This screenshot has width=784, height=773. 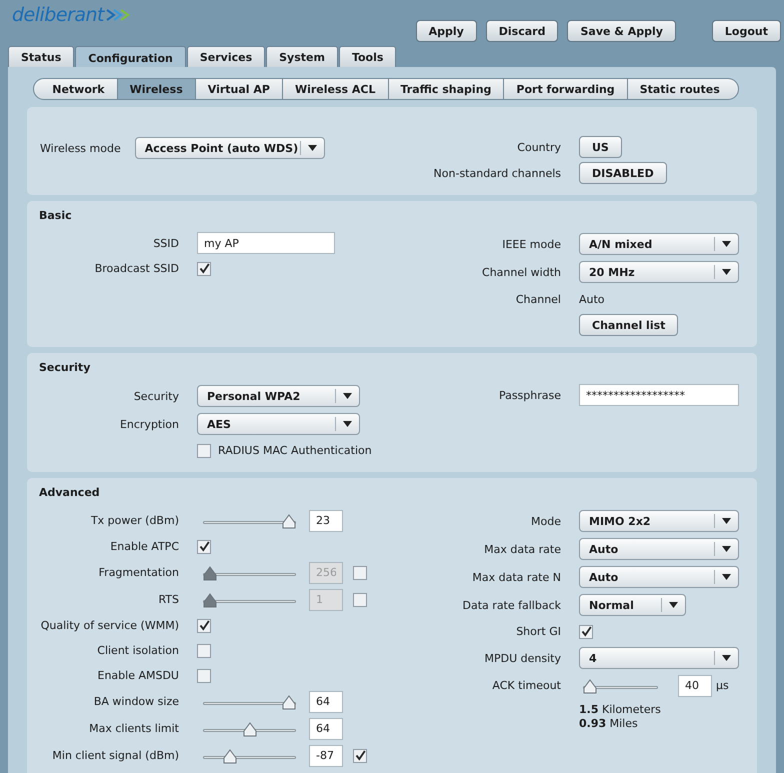 What do you see at coordinates (75, 89) in the screenshot?
I see `sub-tab: Network` at bounding box center [75, 89].